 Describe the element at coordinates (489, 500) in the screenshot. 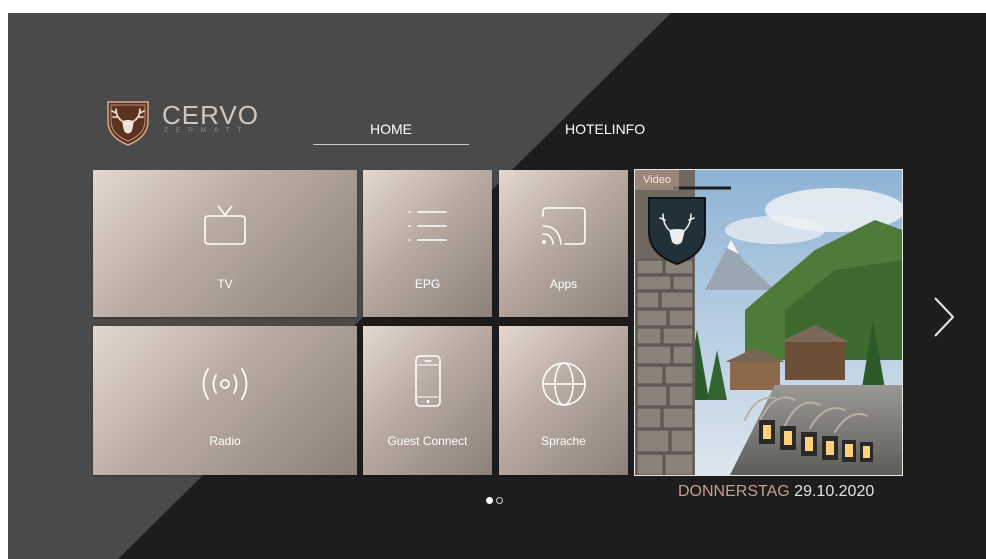

I see `page-dot-active` at that location.